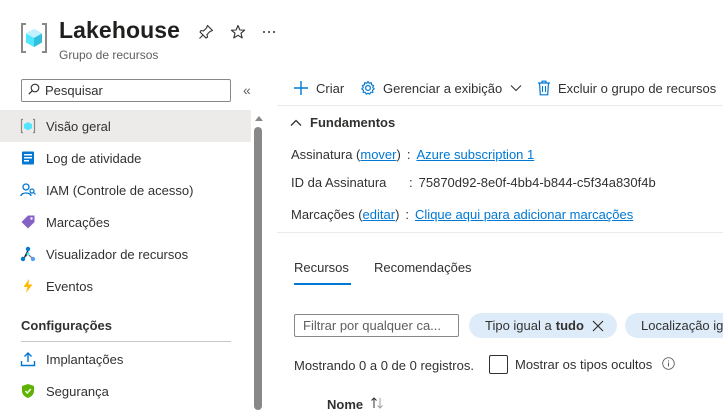 This screenshot has height=410, width=723. I want to click on search-icon, so click(34, 90).